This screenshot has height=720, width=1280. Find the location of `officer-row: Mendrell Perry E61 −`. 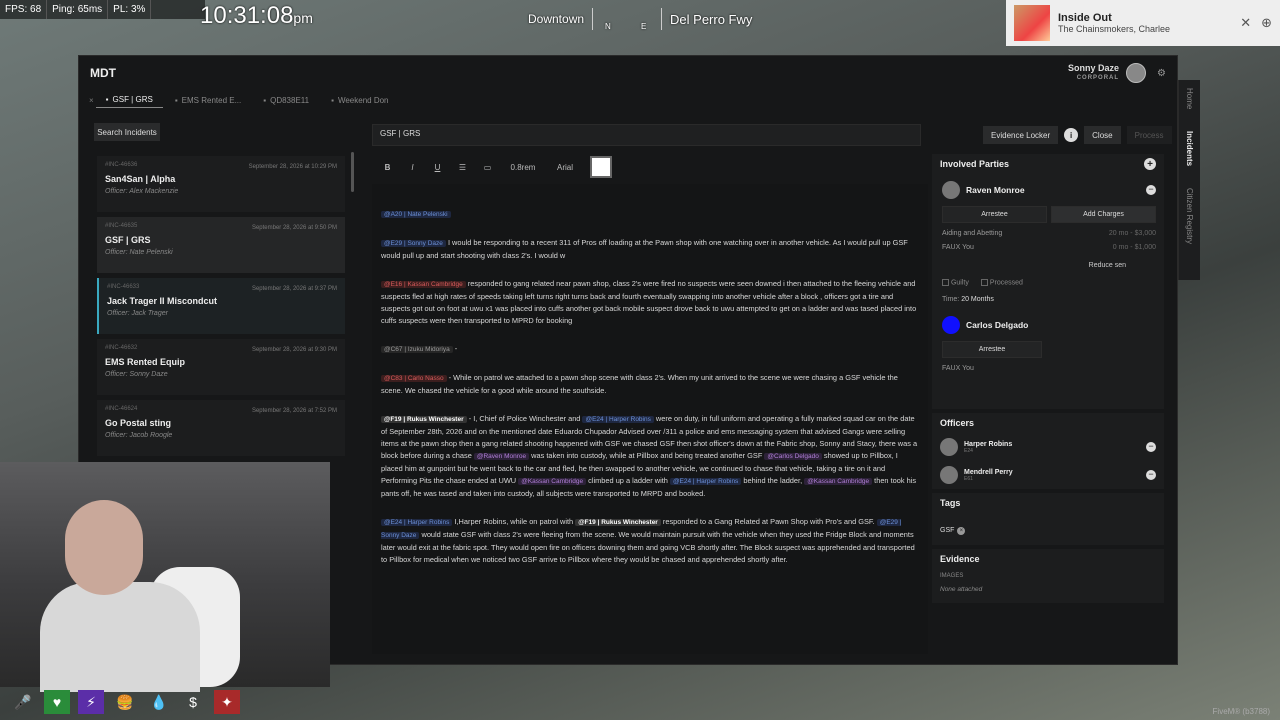

officer-row: Mendrell Perry E61 − is located at coordinates (1048, 475).